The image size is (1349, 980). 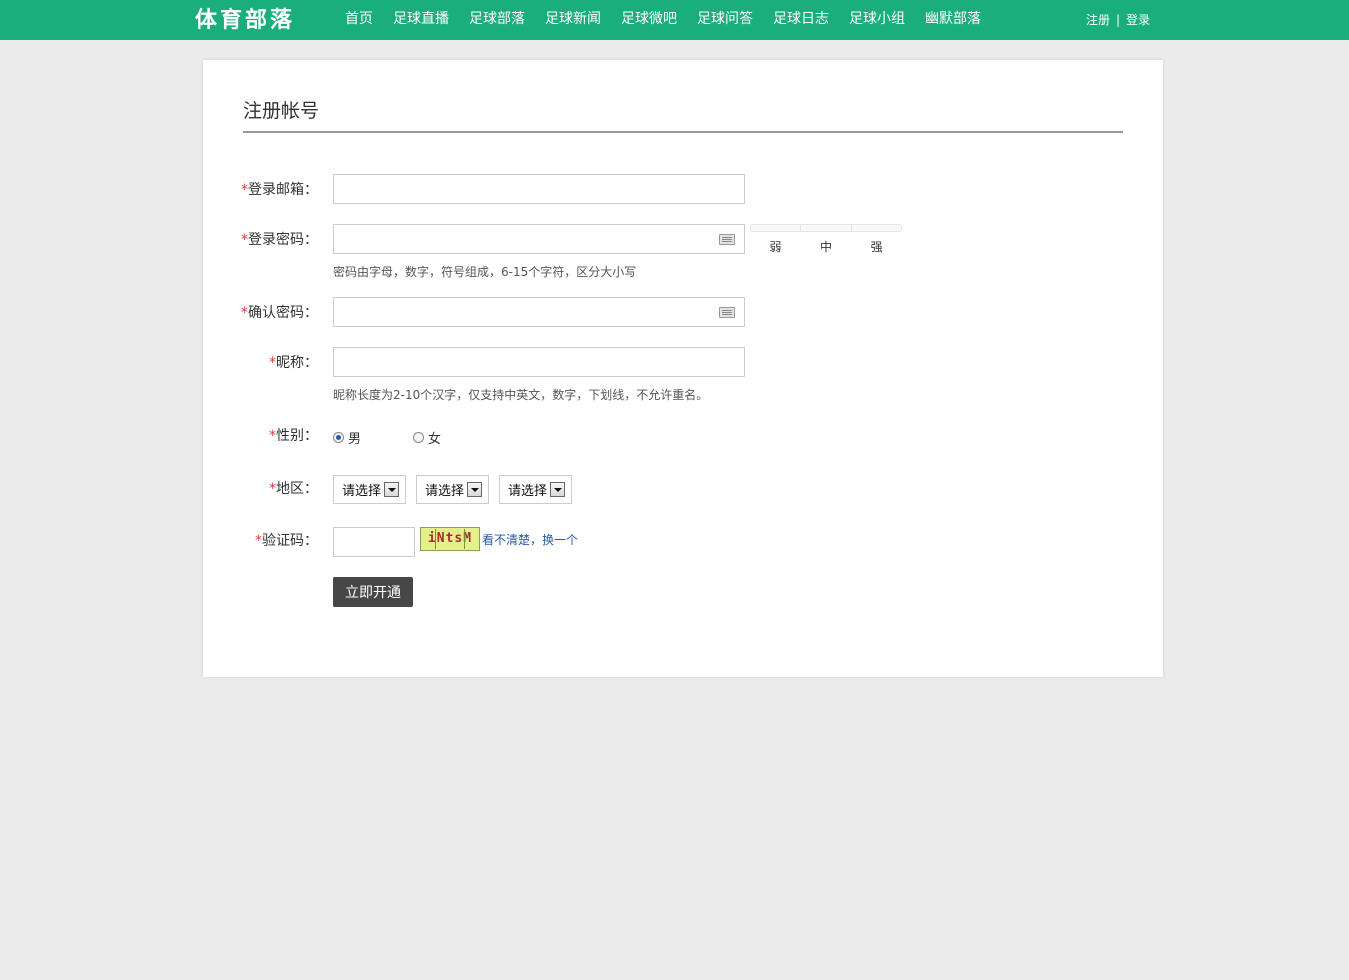 I want to click on strength-bars, so click(x=826, y=228).